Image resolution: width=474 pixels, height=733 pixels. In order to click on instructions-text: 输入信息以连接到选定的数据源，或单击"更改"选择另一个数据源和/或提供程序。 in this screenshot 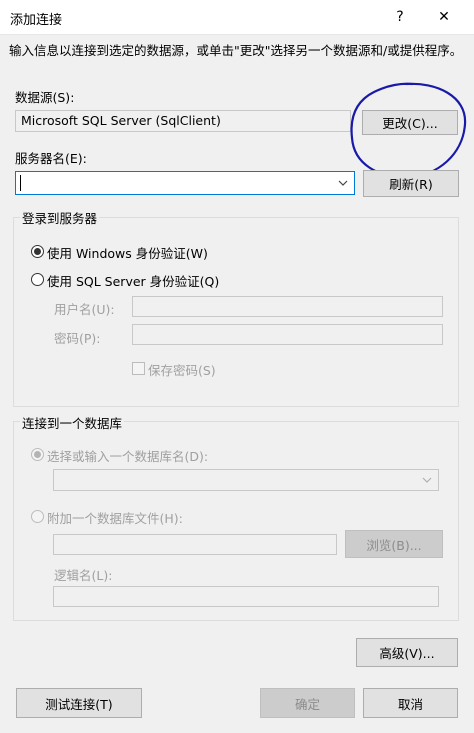, I will do `click(236, 50)`.